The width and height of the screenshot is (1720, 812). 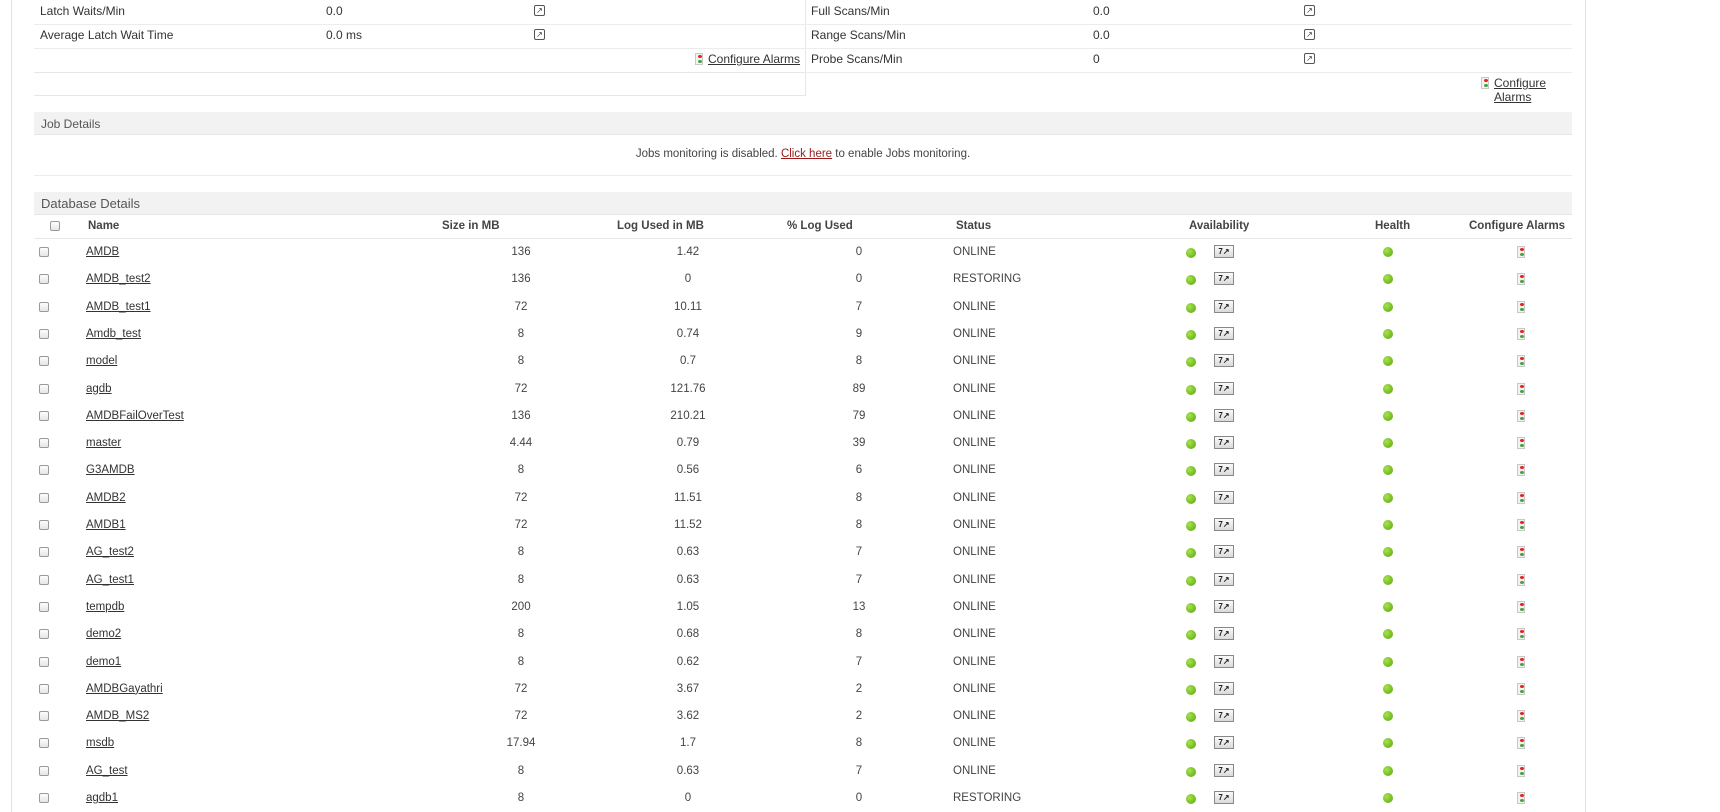 I want to click on enable-jobs-link: Click here, so click(x=806, y=154).